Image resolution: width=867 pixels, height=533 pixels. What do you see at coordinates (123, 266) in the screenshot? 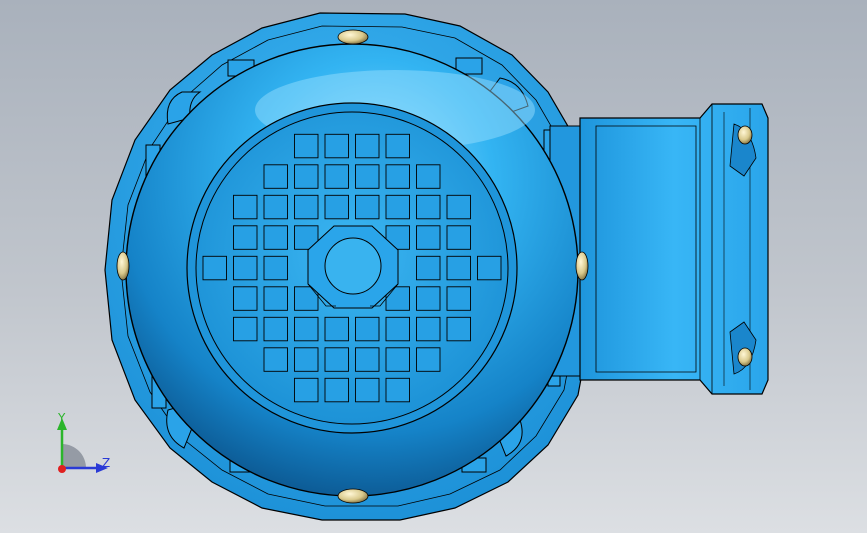
I see `housing-bolt-left` at bounding box center [123, 266].